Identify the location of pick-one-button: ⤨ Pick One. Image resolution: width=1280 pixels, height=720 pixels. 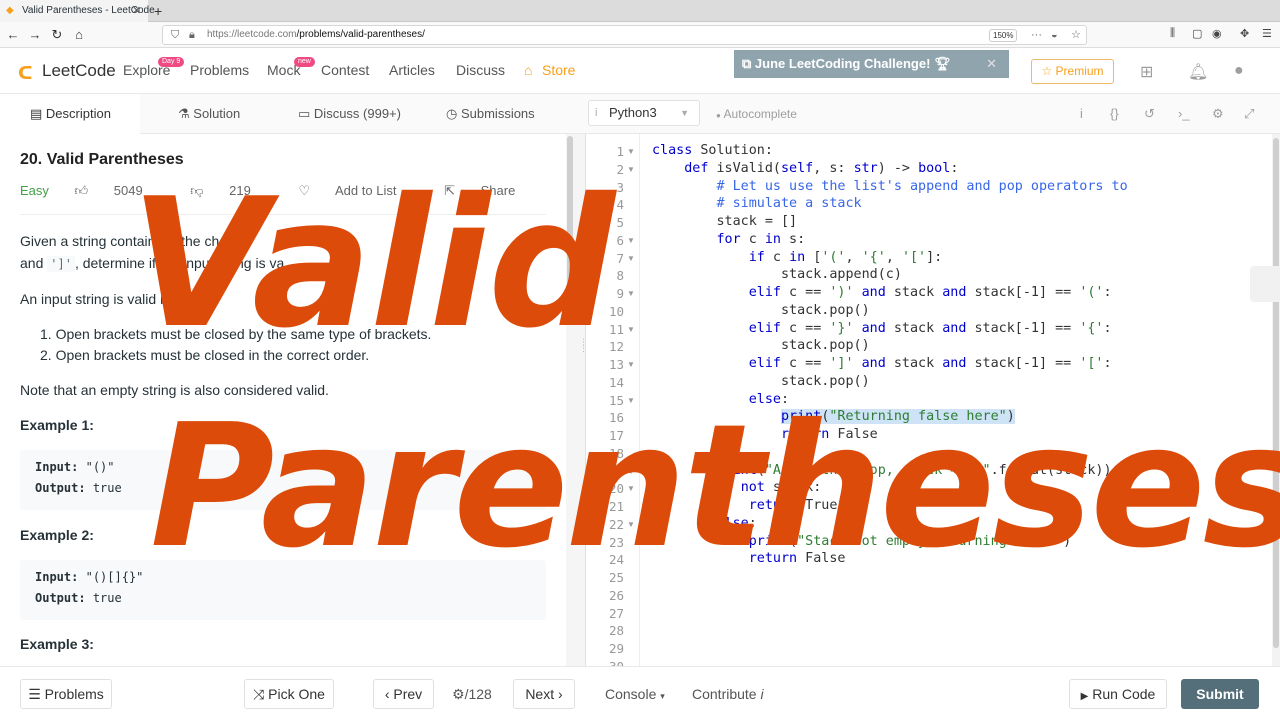
(289, 694).